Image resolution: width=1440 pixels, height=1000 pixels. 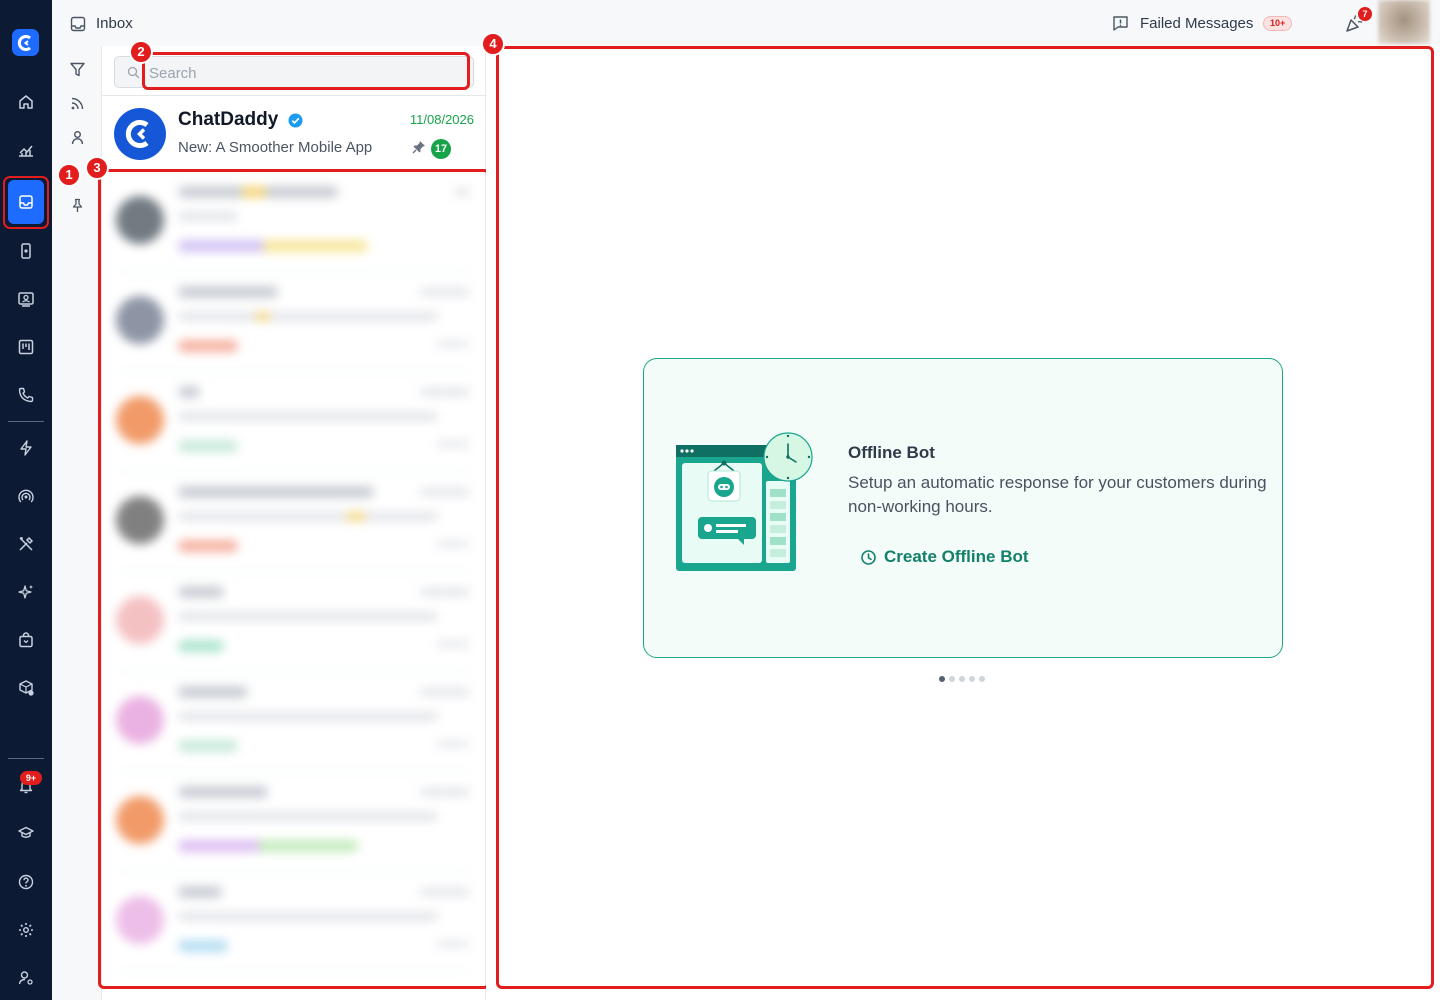 I want to click on notifications-badge: 9+, so click(x=31, y=778).